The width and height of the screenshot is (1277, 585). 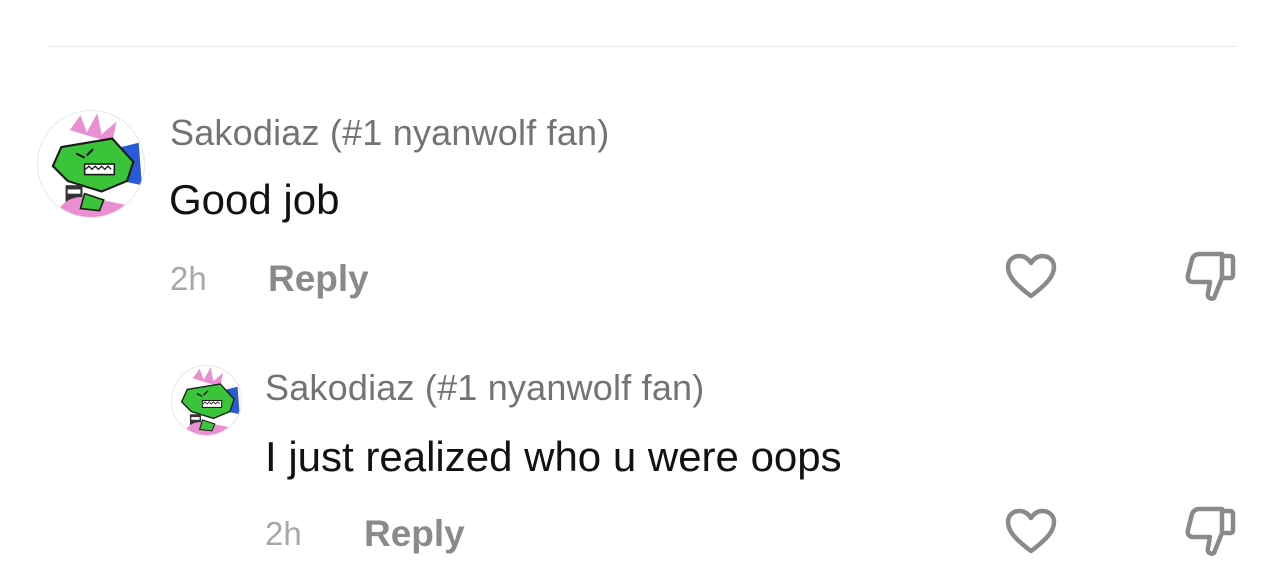 What do you see at coordinates (553, 456) in the screenshot?
I see `comment-text: I just realized who u were oops` at bounding box center [553, 456].